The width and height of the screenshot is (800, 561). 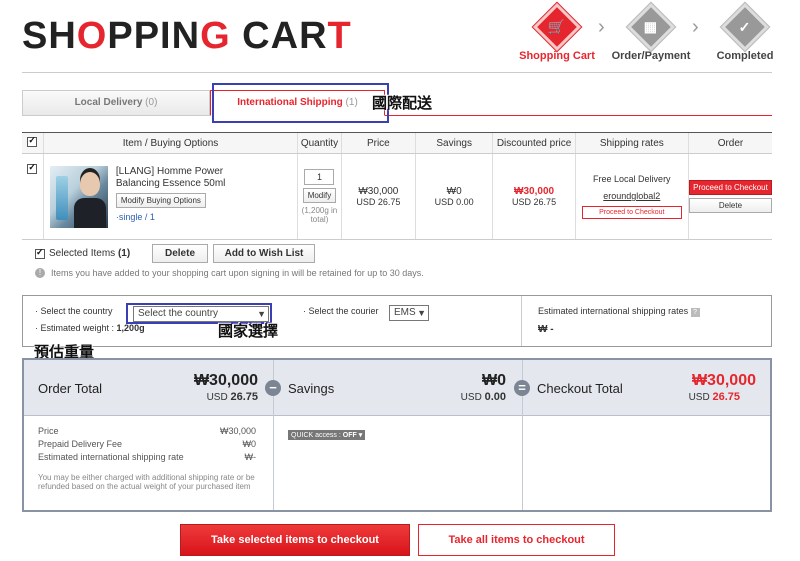 I want to click on seller-link: eroundglobal2, so click(x=632, y=196).